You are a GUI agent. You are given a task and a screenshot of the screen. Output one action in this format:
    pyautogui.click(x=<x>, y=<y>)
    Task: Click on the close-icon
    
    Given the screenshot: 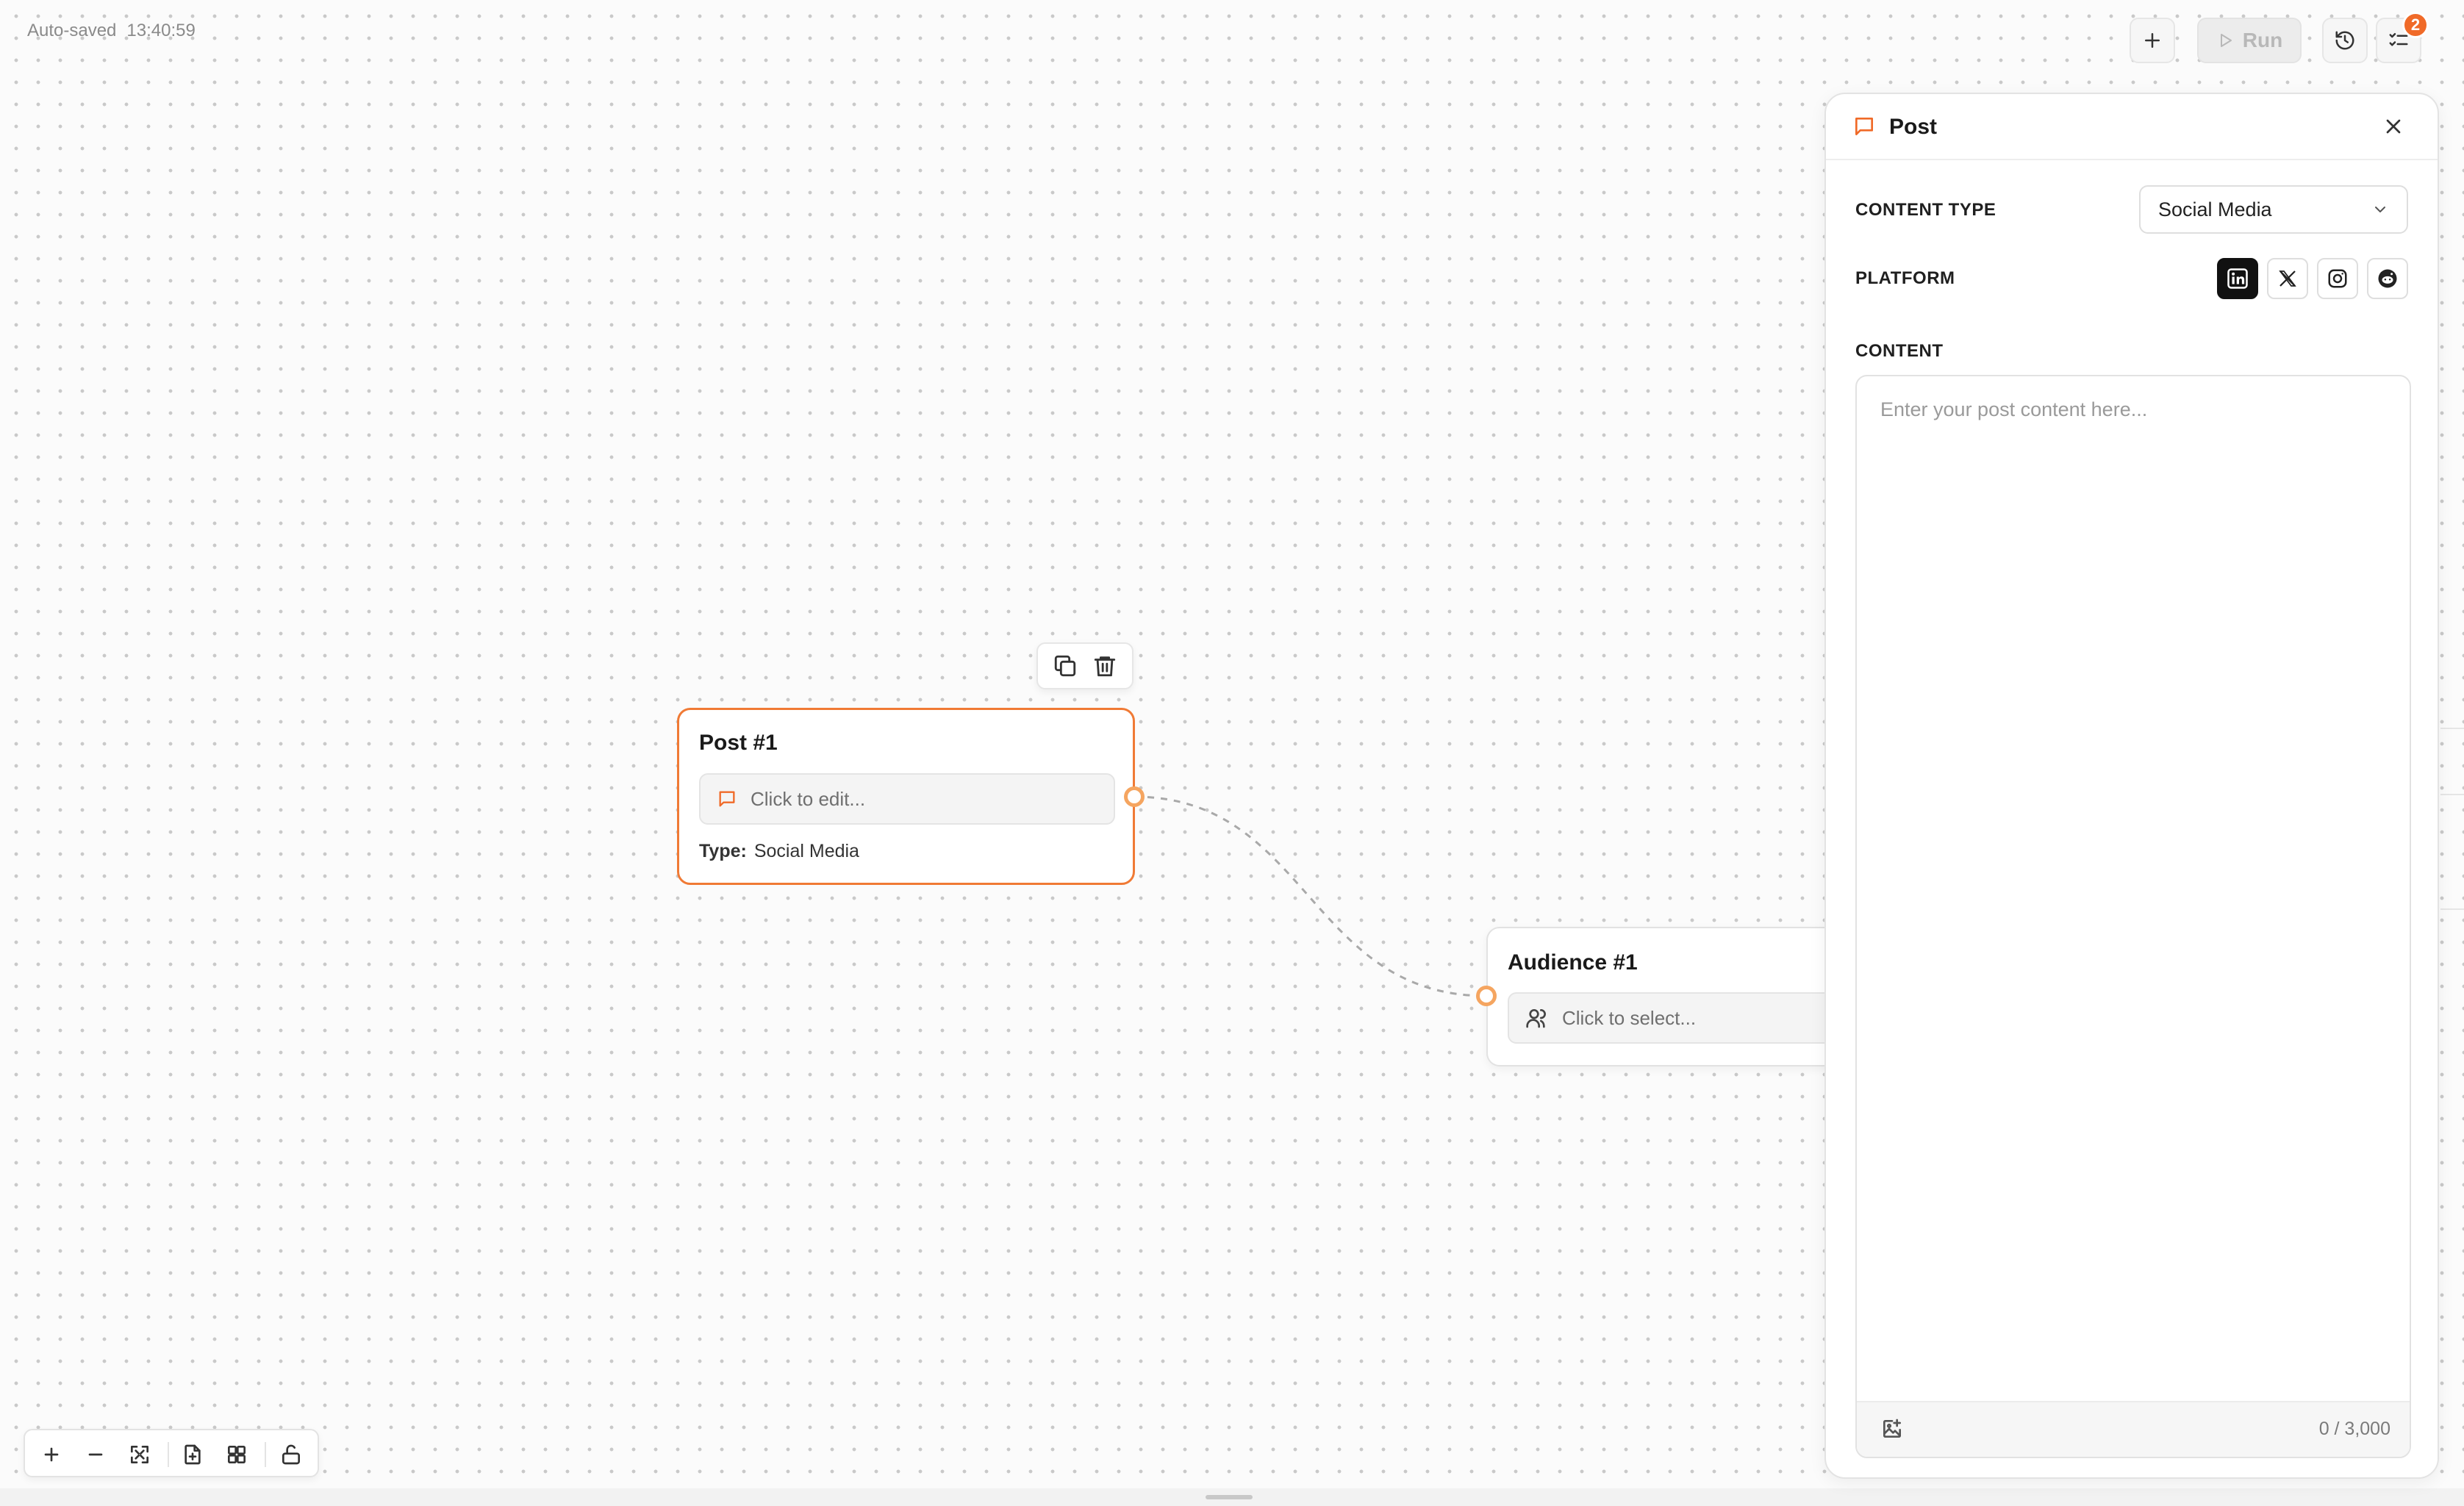 What is the action you would take?
    pyautogui.click(x=2394, y=126)
    